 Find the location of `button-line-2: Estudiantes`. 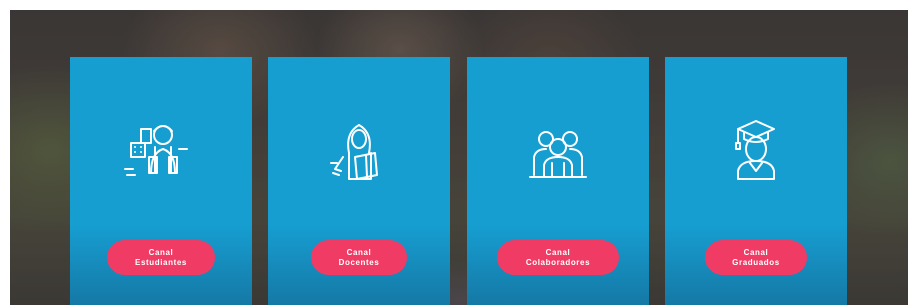

button-line-2: Estudiantes is located at coordinates (161, 262).